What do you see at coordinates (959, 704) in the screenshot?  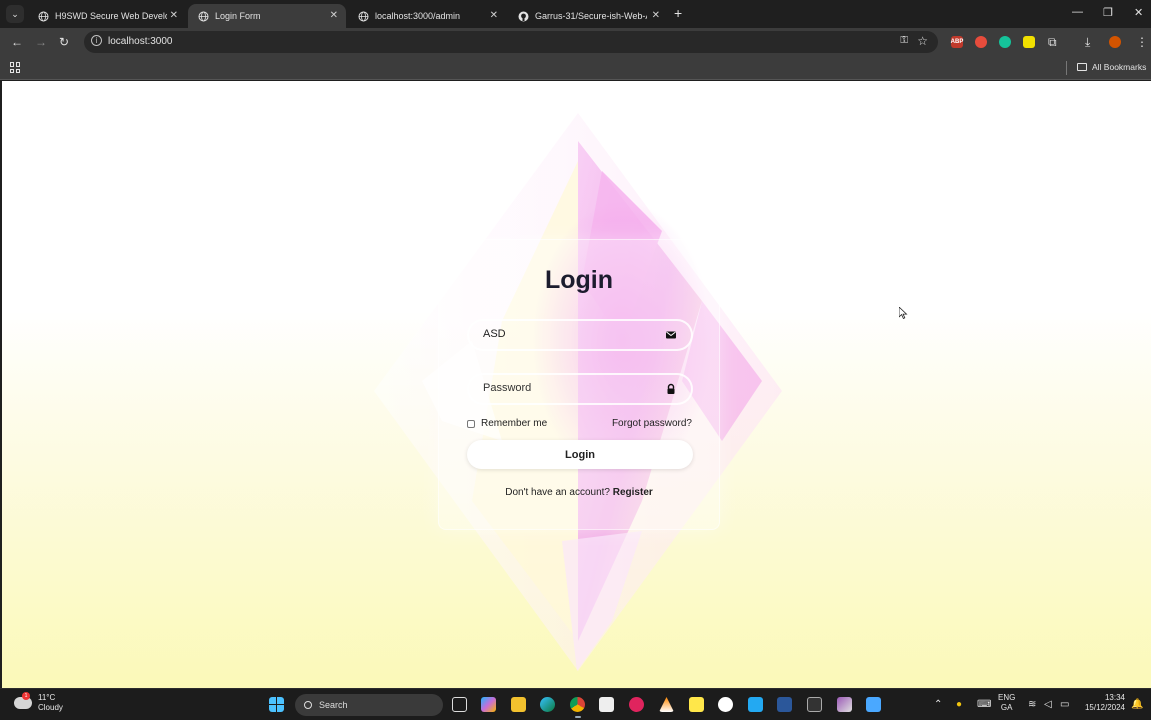 I see `microphone-icon: ●` at bounding box center [959, 704].